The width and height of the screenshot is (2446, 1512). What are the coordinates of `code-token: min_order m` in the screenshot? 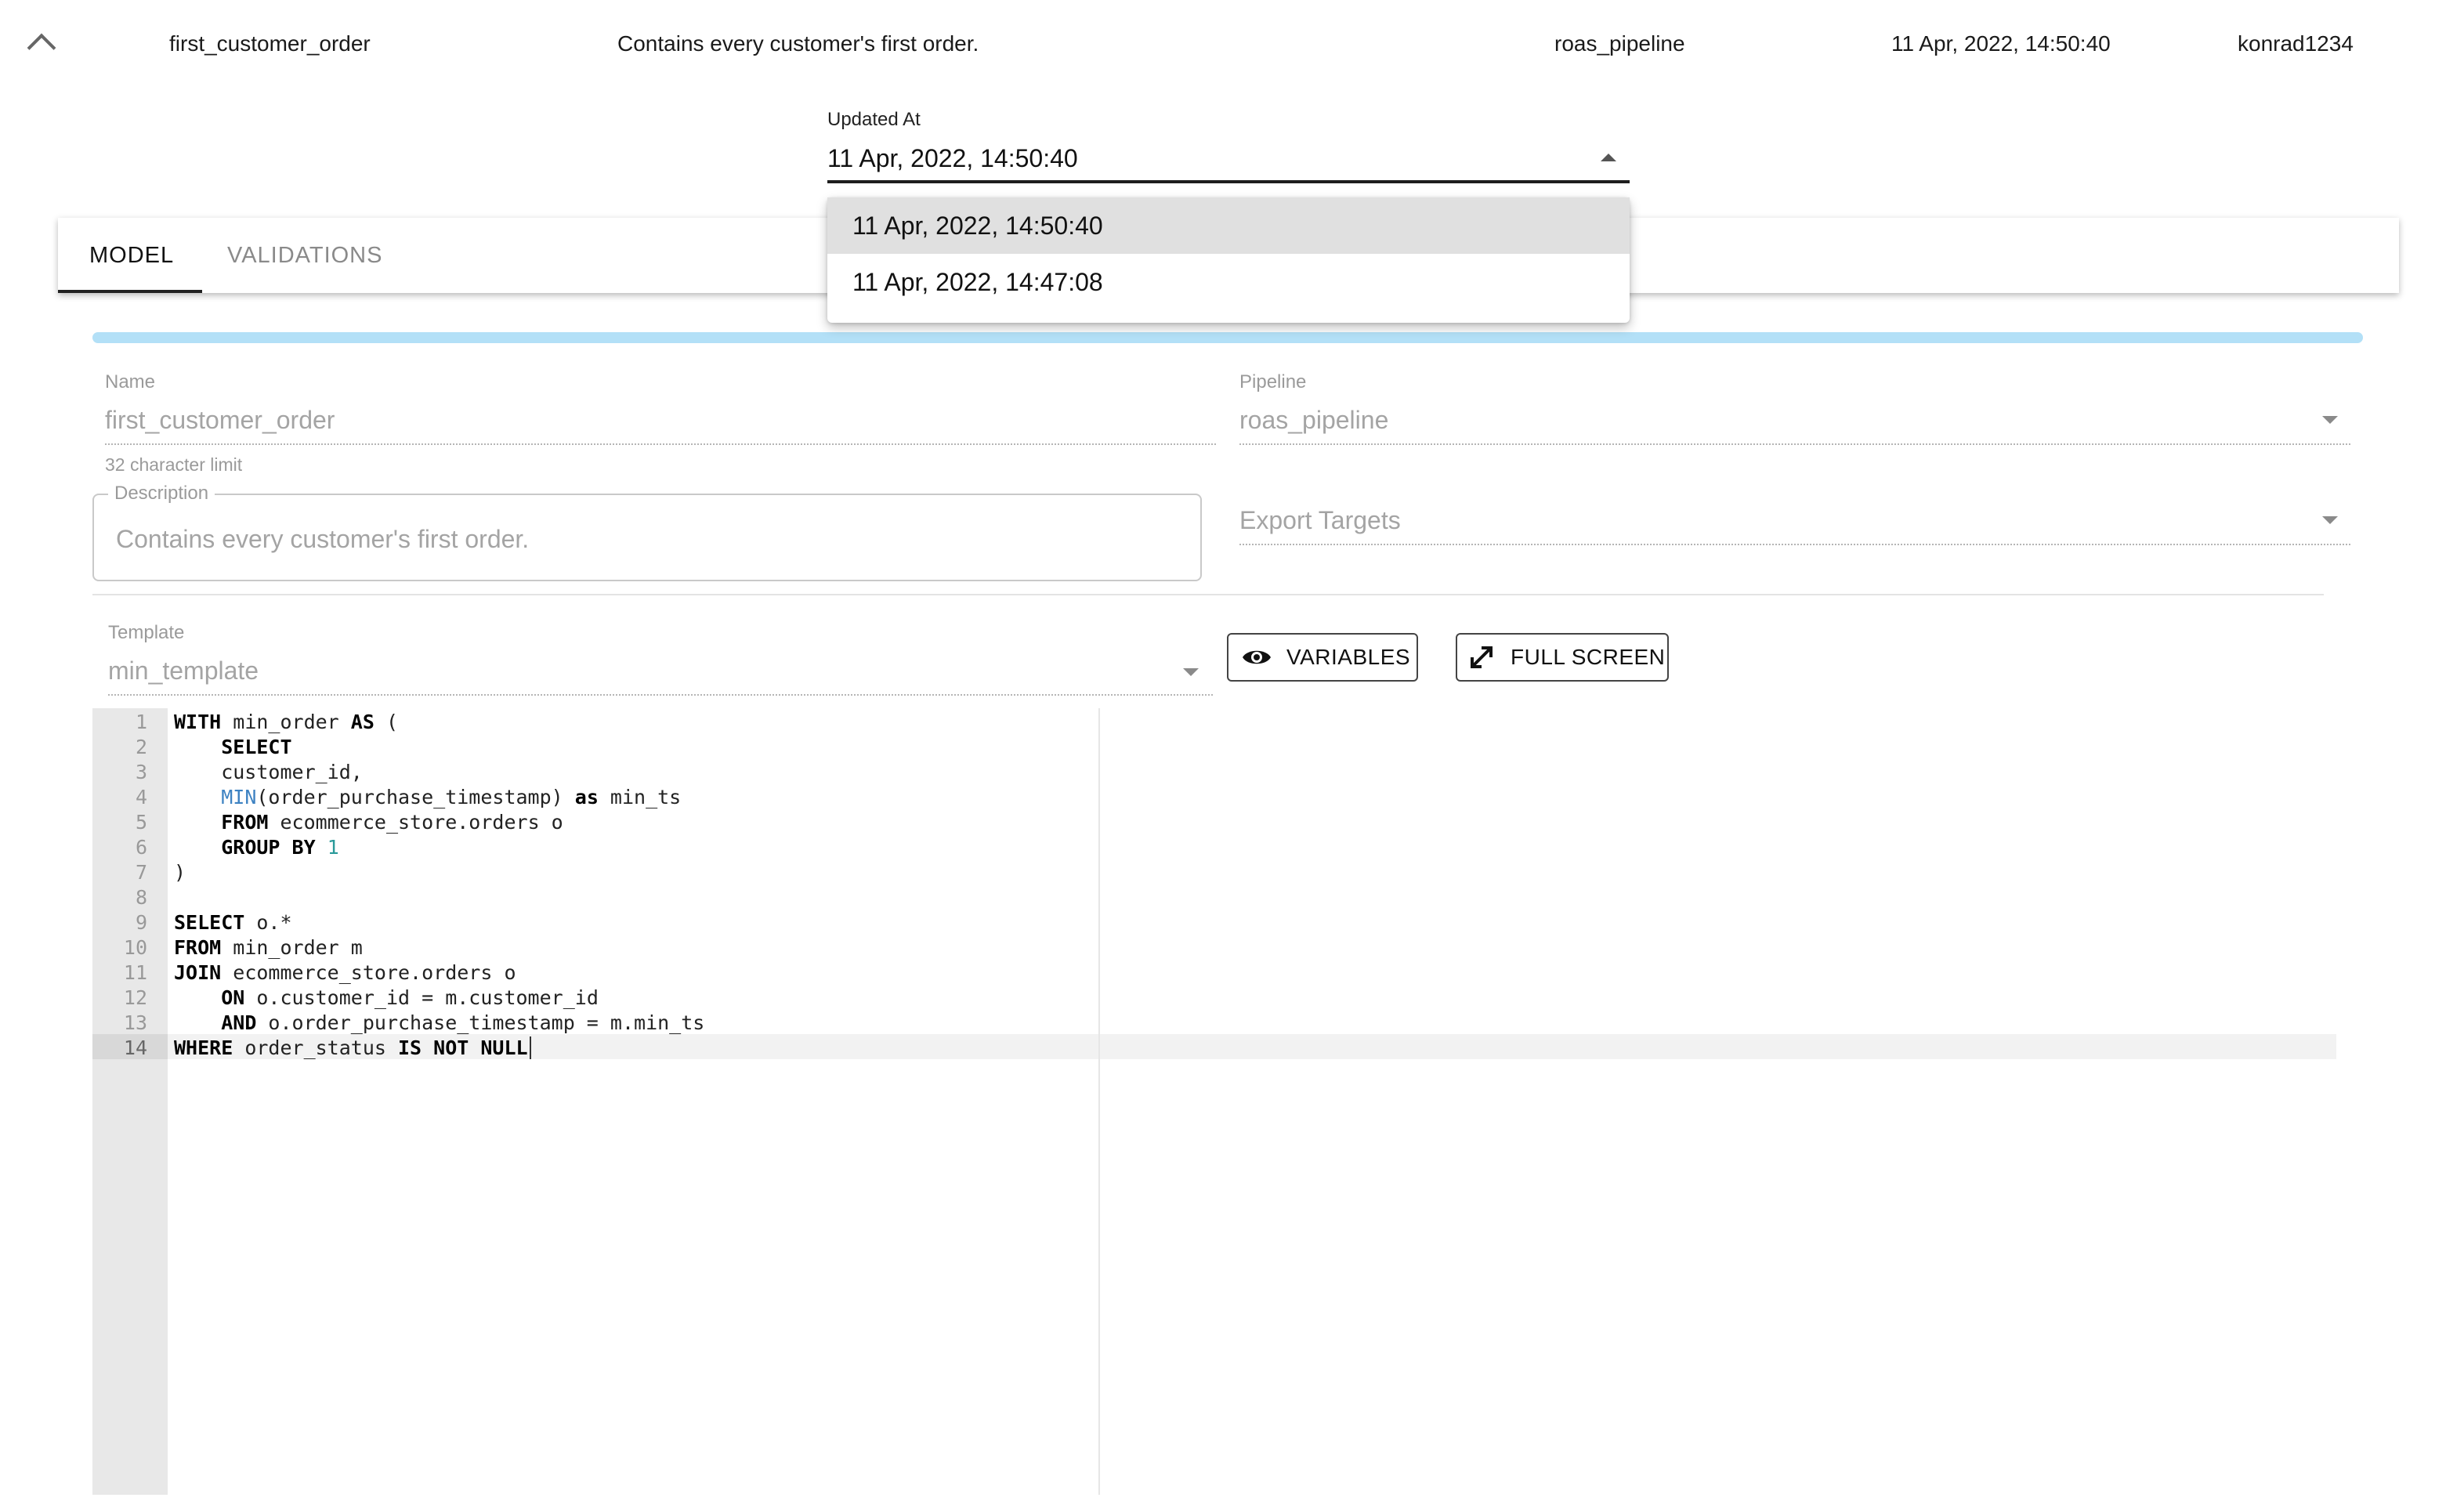 It's located at (292, 947).